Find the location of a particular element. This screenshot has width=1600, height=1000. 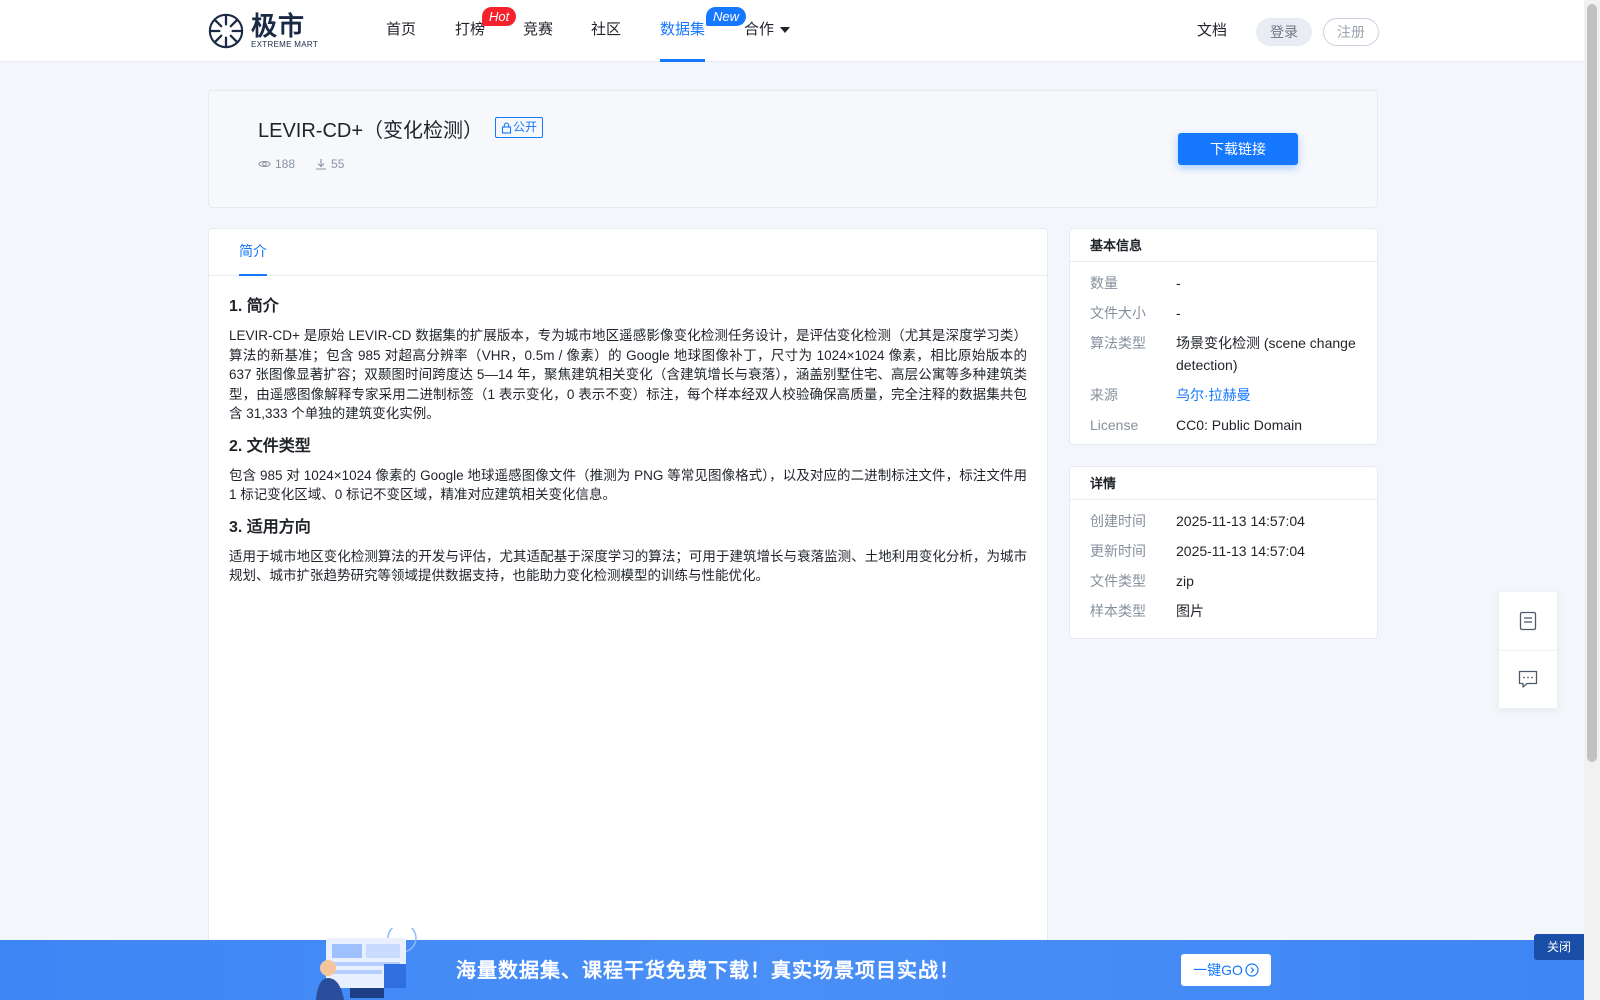

go-button-label: 一键GO is located at coordinates (1218, 970).